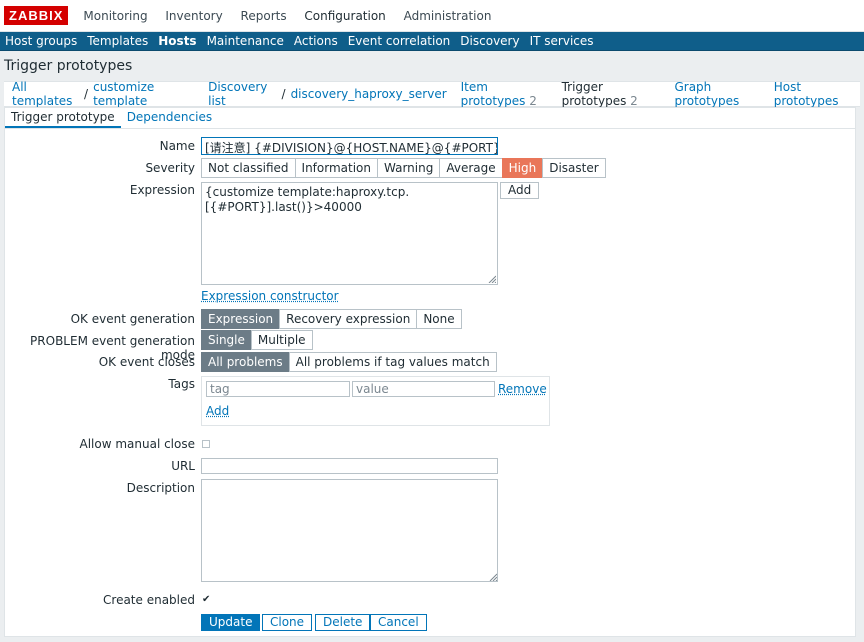 The width and height of the screenshot is (864, 642). Describe the element at coordinates (814, 94) in the screenshot. I see `breadcrumb-host-prototypes: Host prototypes` at that location.